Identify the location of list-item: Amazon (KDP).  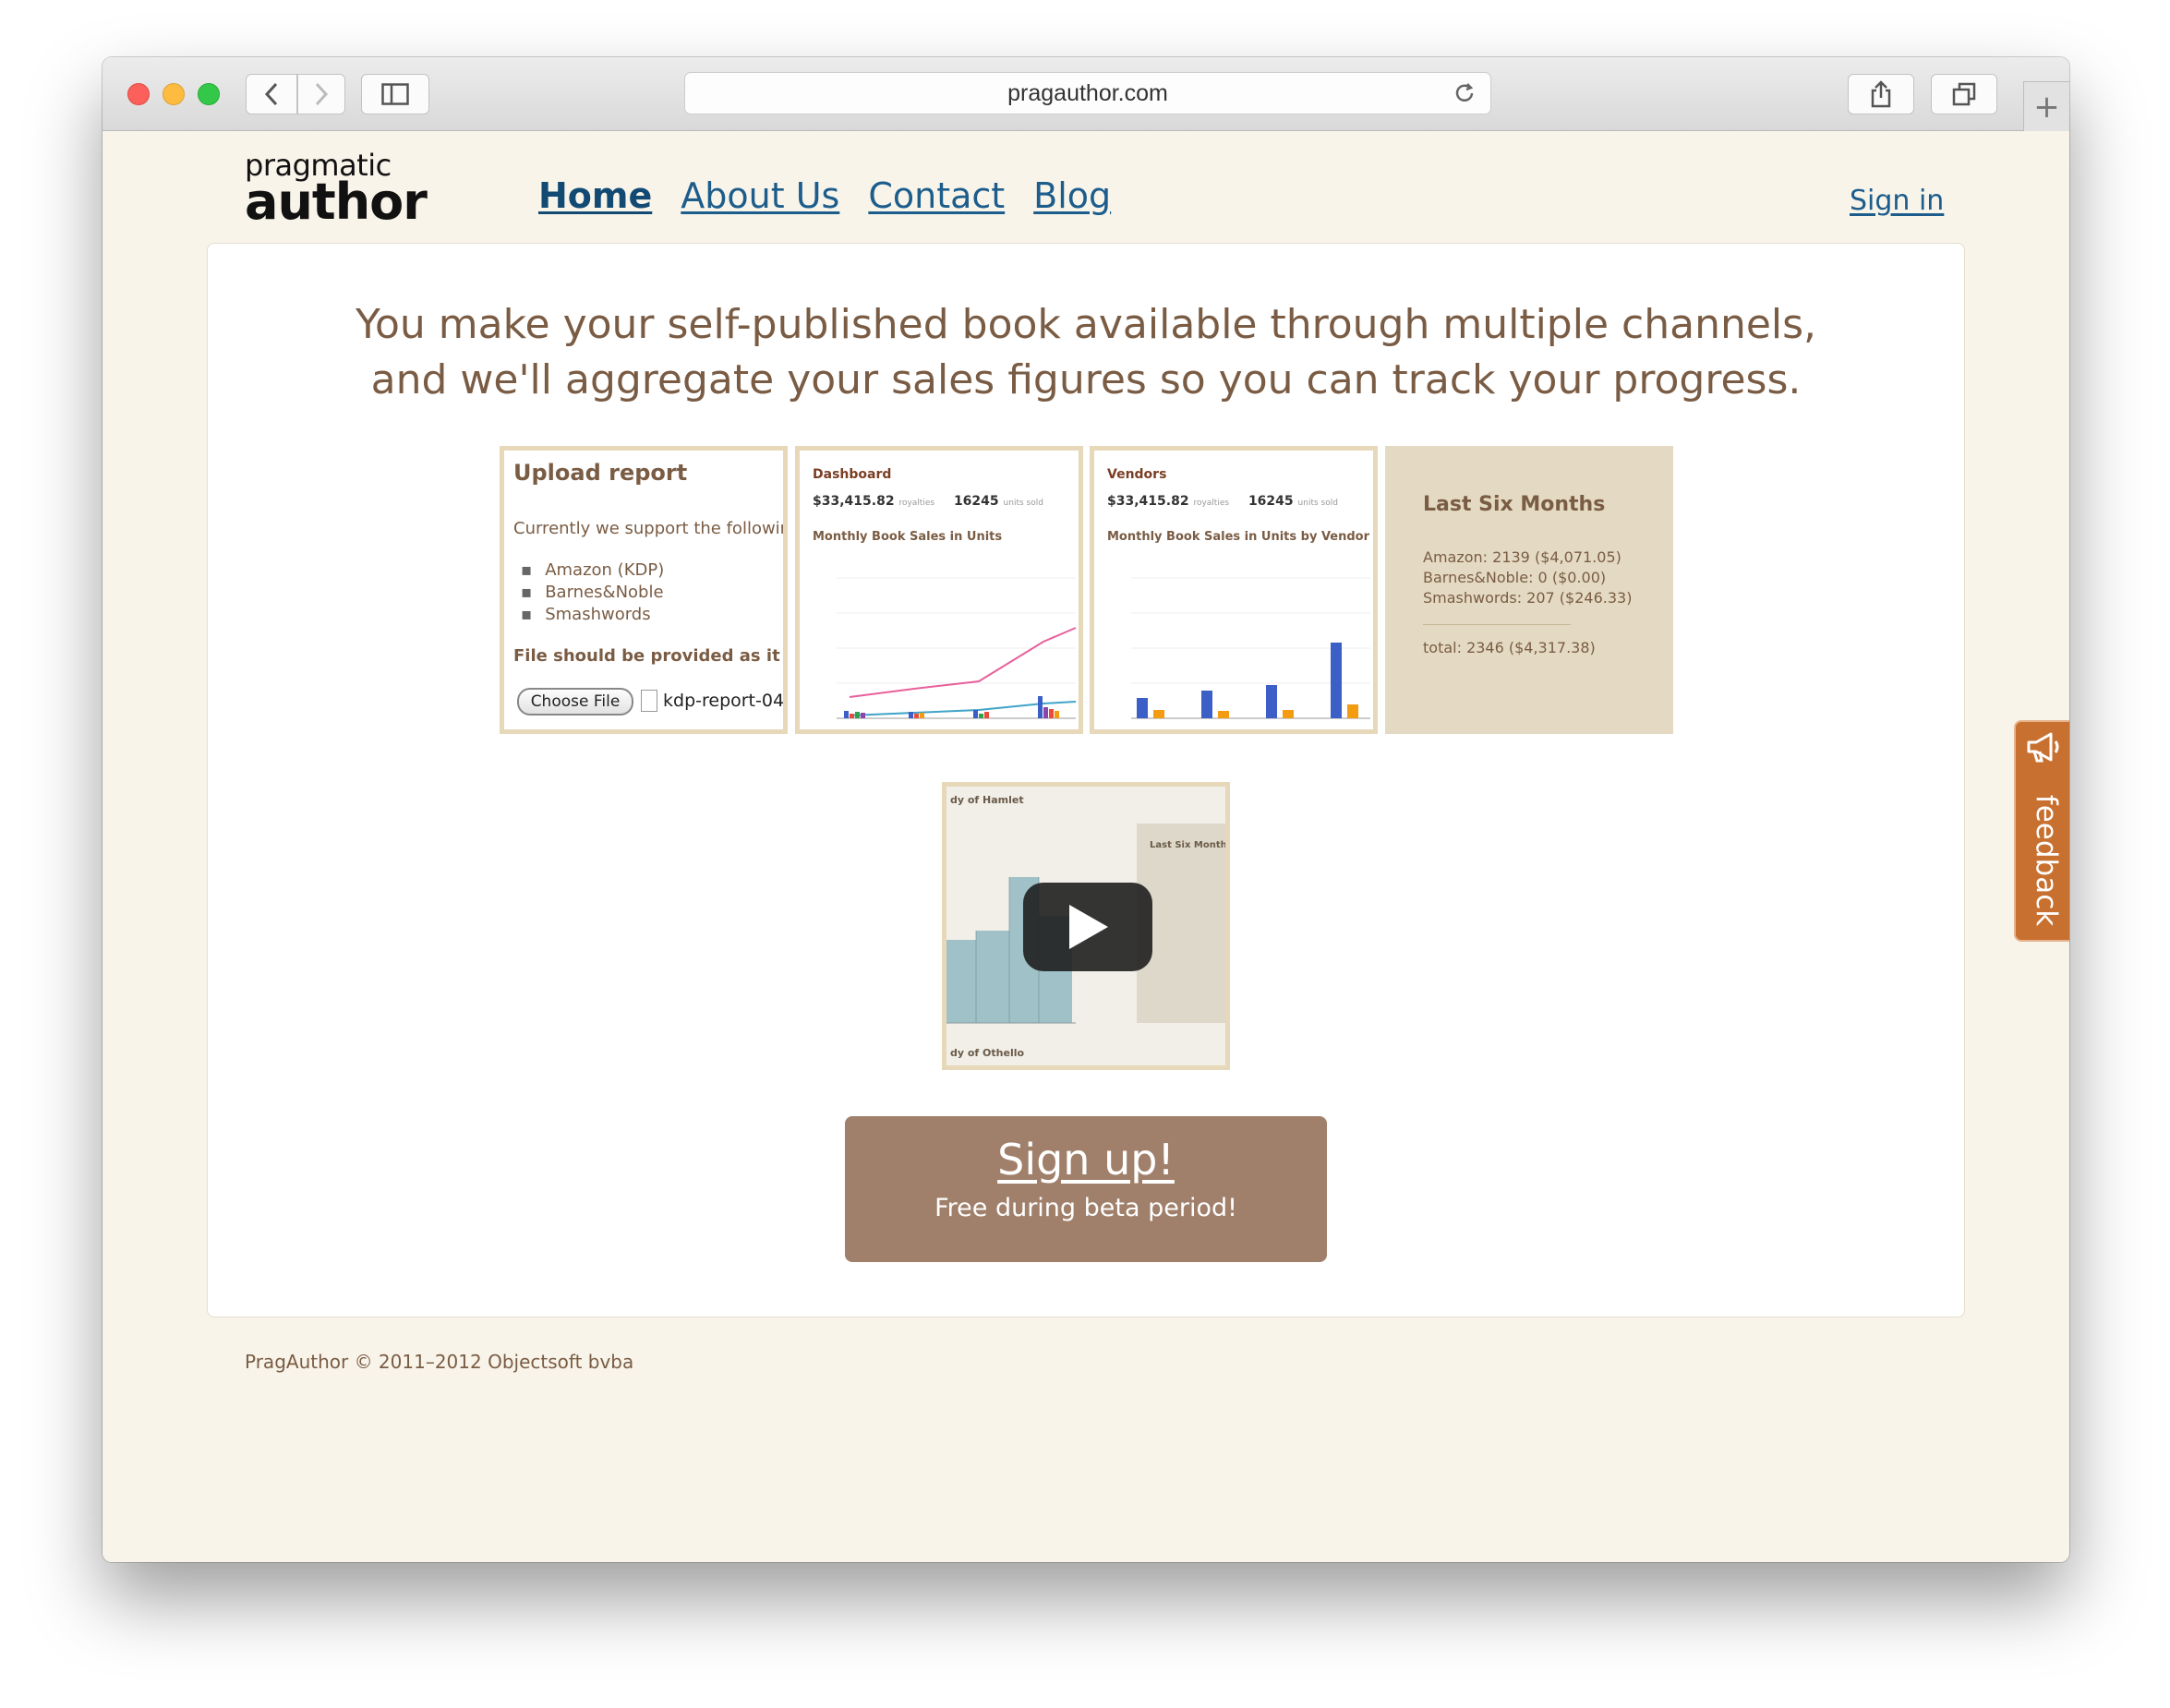
(592, 570).